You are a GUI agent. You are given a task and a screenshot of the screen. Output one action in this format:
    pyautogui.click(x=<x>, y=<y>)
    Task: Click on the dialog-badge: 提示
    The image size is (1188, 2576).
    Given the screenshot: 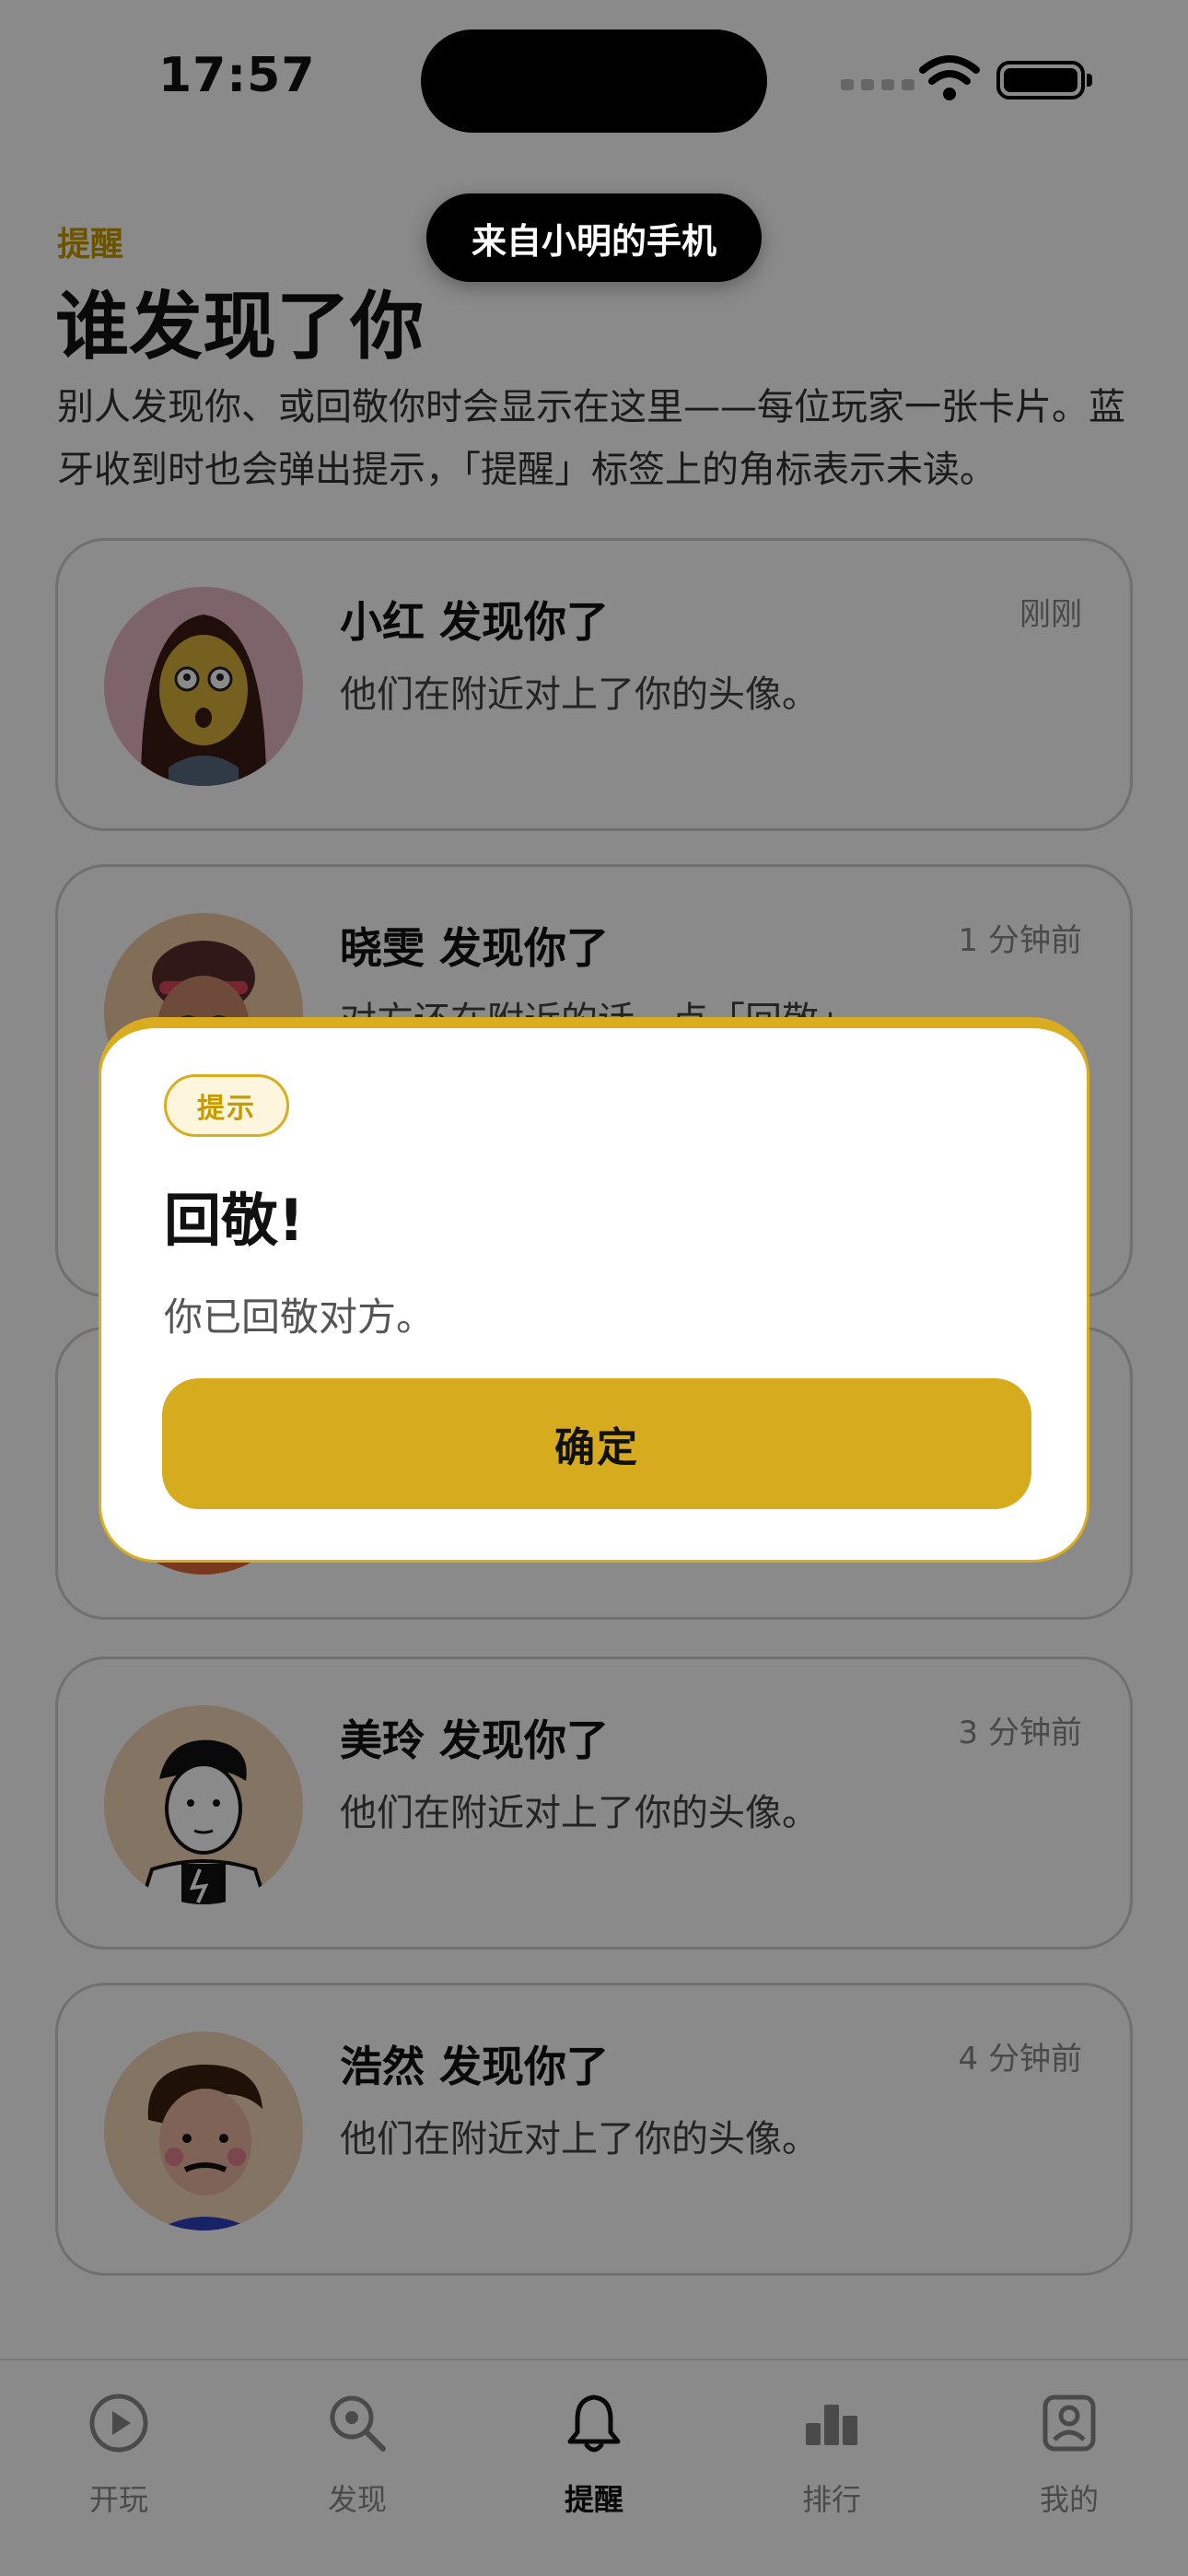 What is the action you would take?
    pyautogui.click(x=226, y=1105)
    